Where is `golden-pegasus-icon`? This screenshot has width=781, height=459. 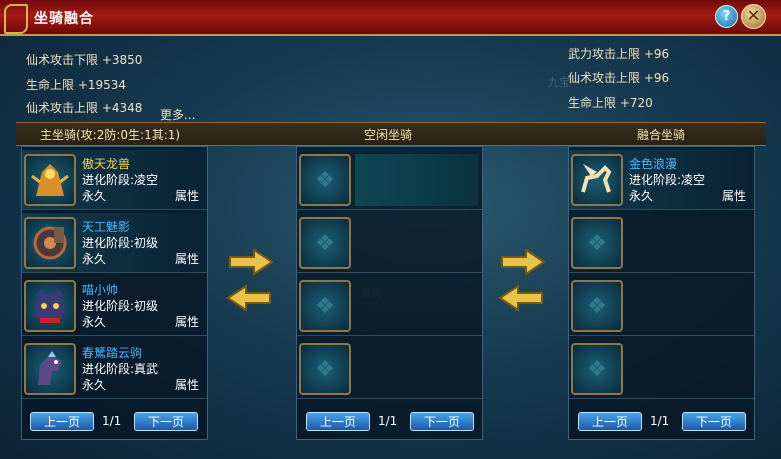
golden-pegasus-icon is located at coordinates (597, 180).